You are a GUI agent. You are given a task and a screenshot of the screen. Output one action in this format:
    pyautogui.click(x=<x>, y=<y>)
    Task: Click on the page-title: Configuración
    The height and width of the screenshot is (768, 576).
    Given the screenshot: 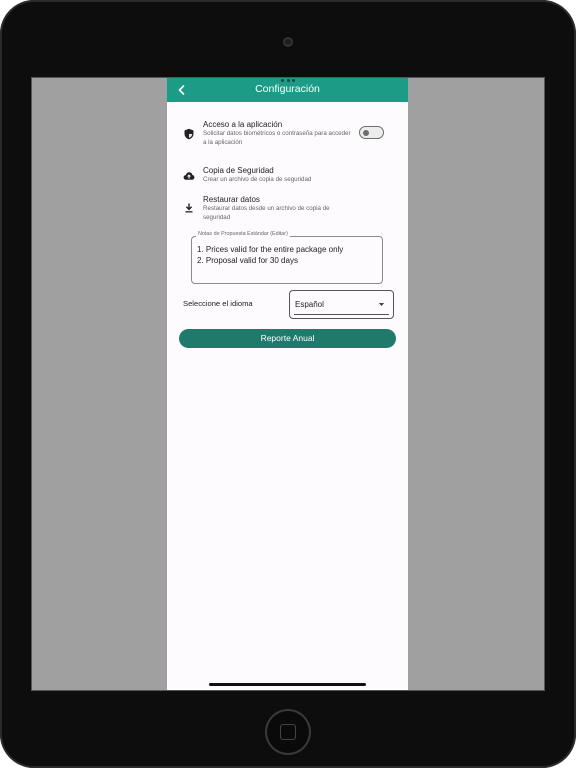 What is the action you would take?
    pyautogui.click(x=287, y=89)
    